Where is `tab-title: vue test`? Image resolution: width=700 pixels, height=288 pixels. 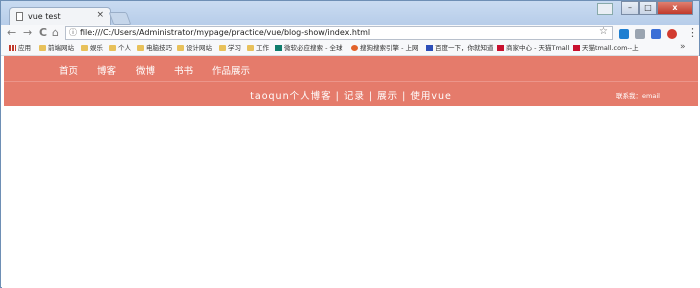
tab-title: vue test is located at coordinates (44, 16).